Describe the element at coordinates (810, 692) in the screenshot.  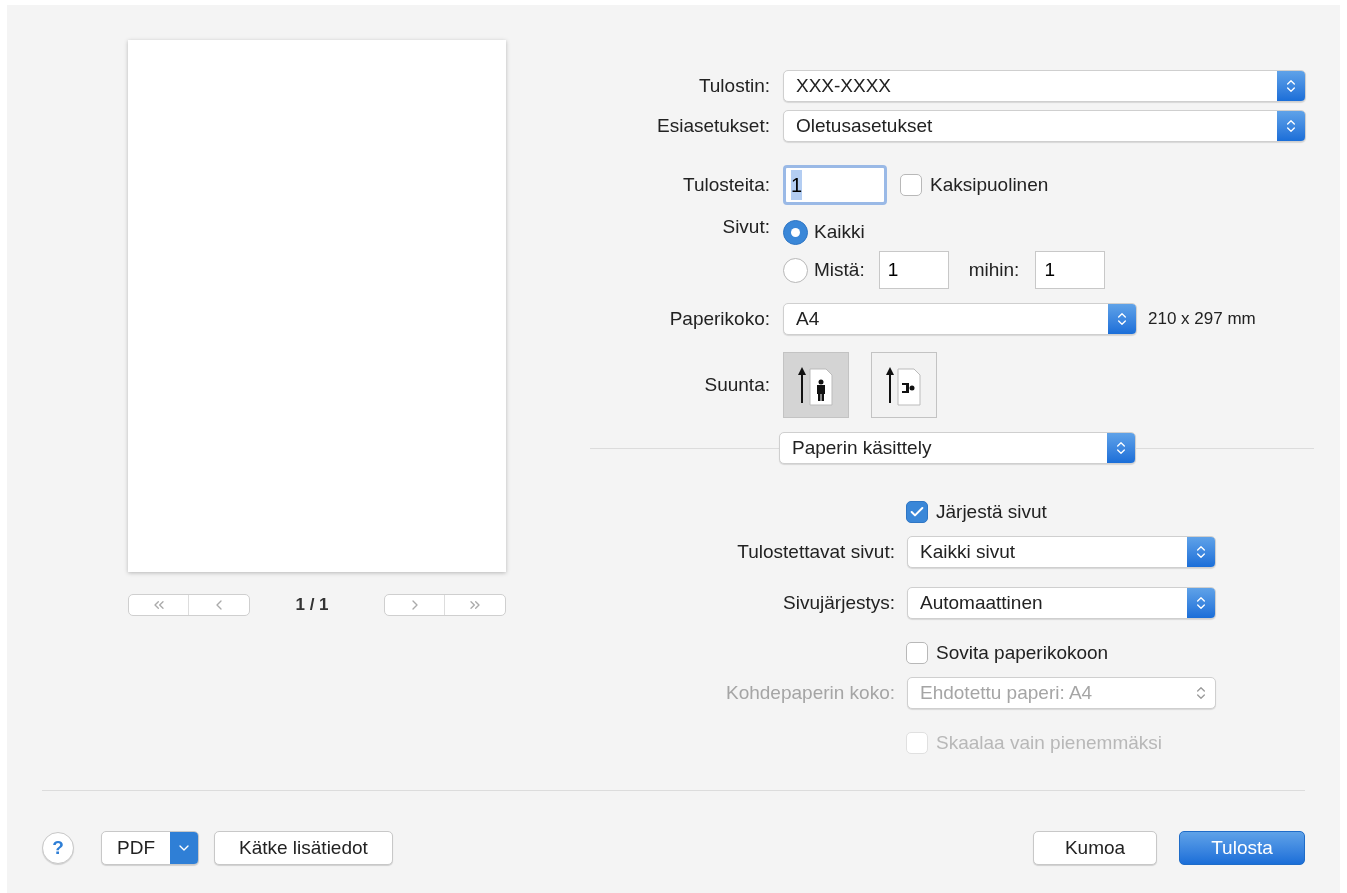
I see `field-label: Kohdepaperin koko:` at that location.